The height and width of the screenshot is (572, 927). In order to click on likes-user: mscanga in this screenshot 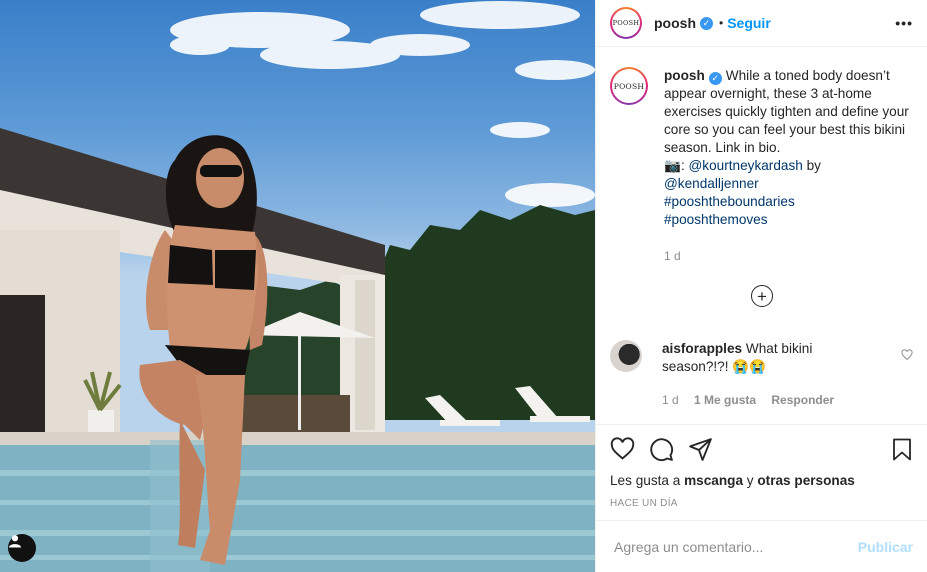, I will do `click(713, 480)`.